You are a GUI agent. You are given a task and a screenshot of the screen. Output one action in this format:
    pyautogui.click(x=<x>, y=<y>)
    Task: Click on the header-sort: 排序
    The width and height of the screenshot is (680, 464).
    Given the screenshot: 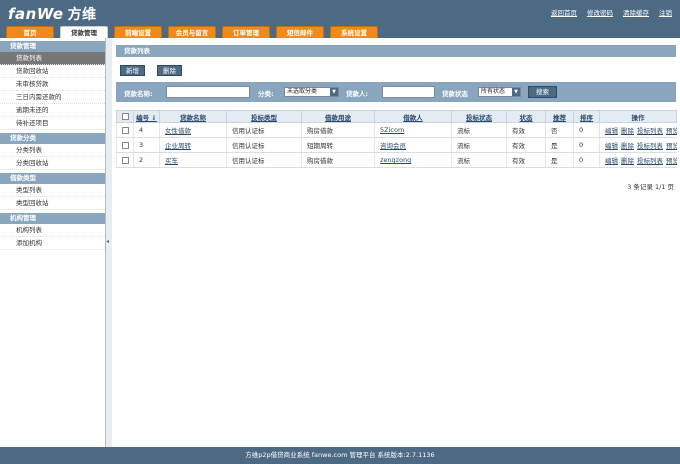 What is the action you would take?
    pyautogui.click(x=586, y=116)
    